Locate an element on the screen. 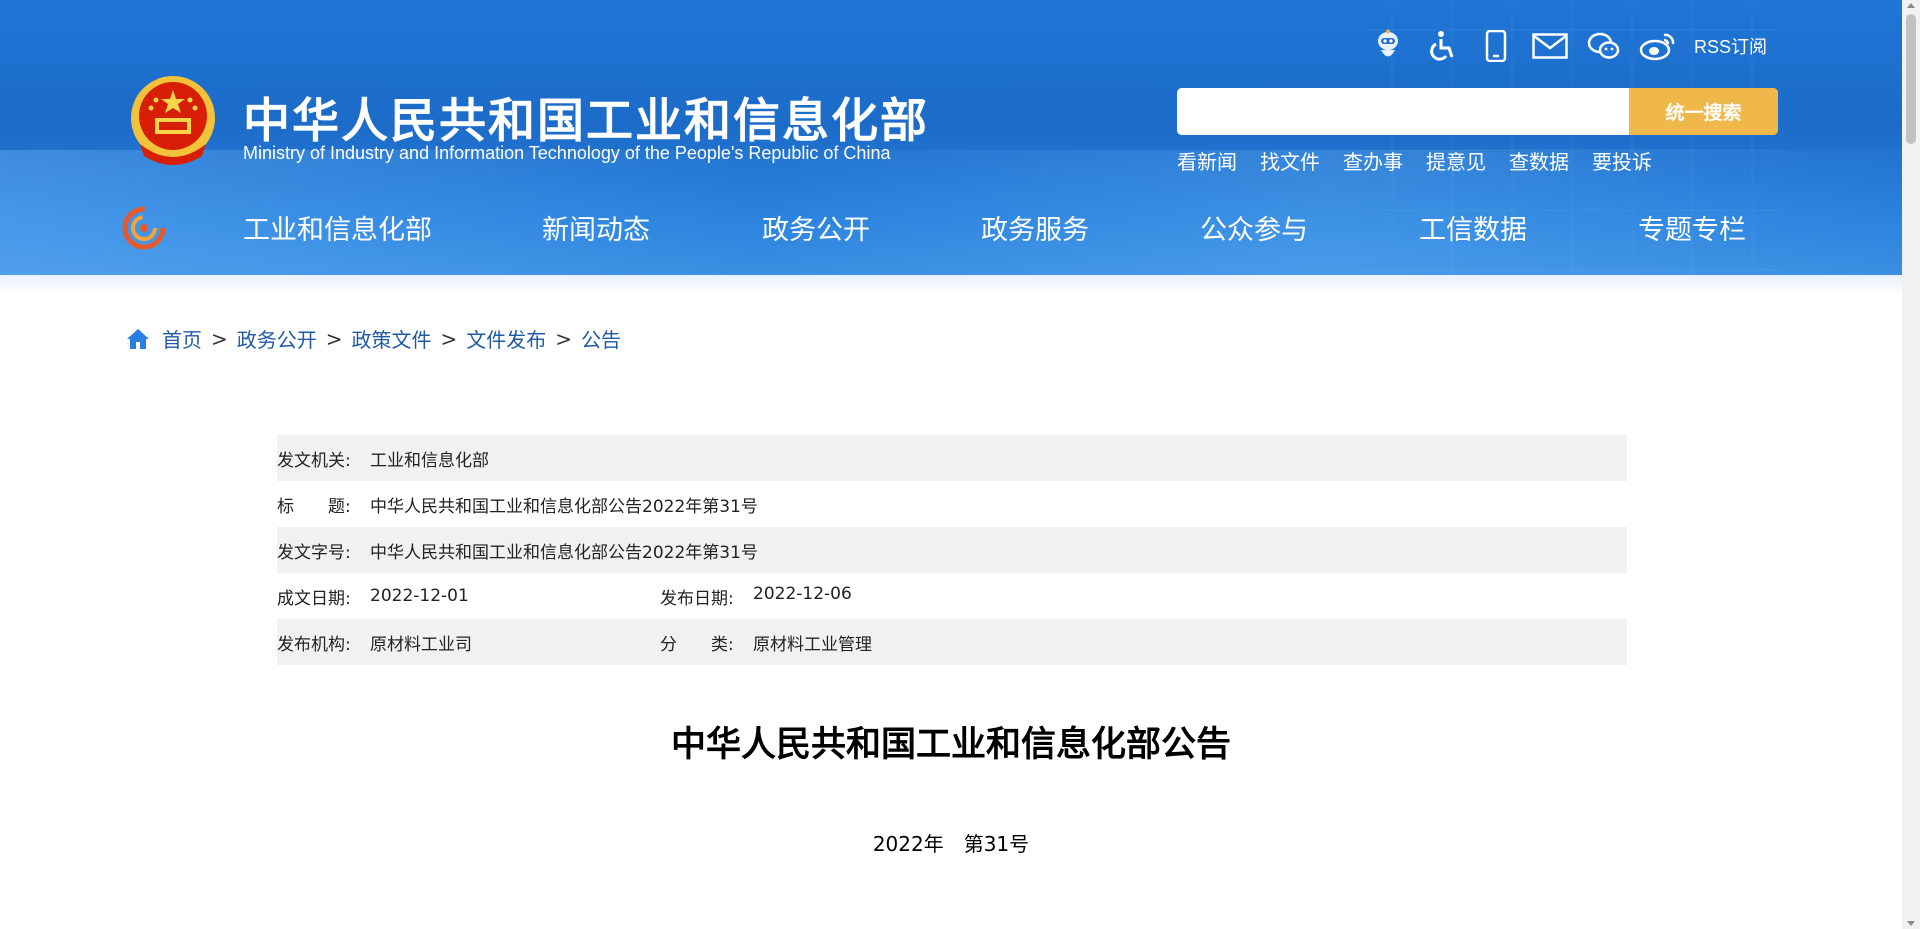  meta-label: 发文机关: is located at coordinates (314, 460).